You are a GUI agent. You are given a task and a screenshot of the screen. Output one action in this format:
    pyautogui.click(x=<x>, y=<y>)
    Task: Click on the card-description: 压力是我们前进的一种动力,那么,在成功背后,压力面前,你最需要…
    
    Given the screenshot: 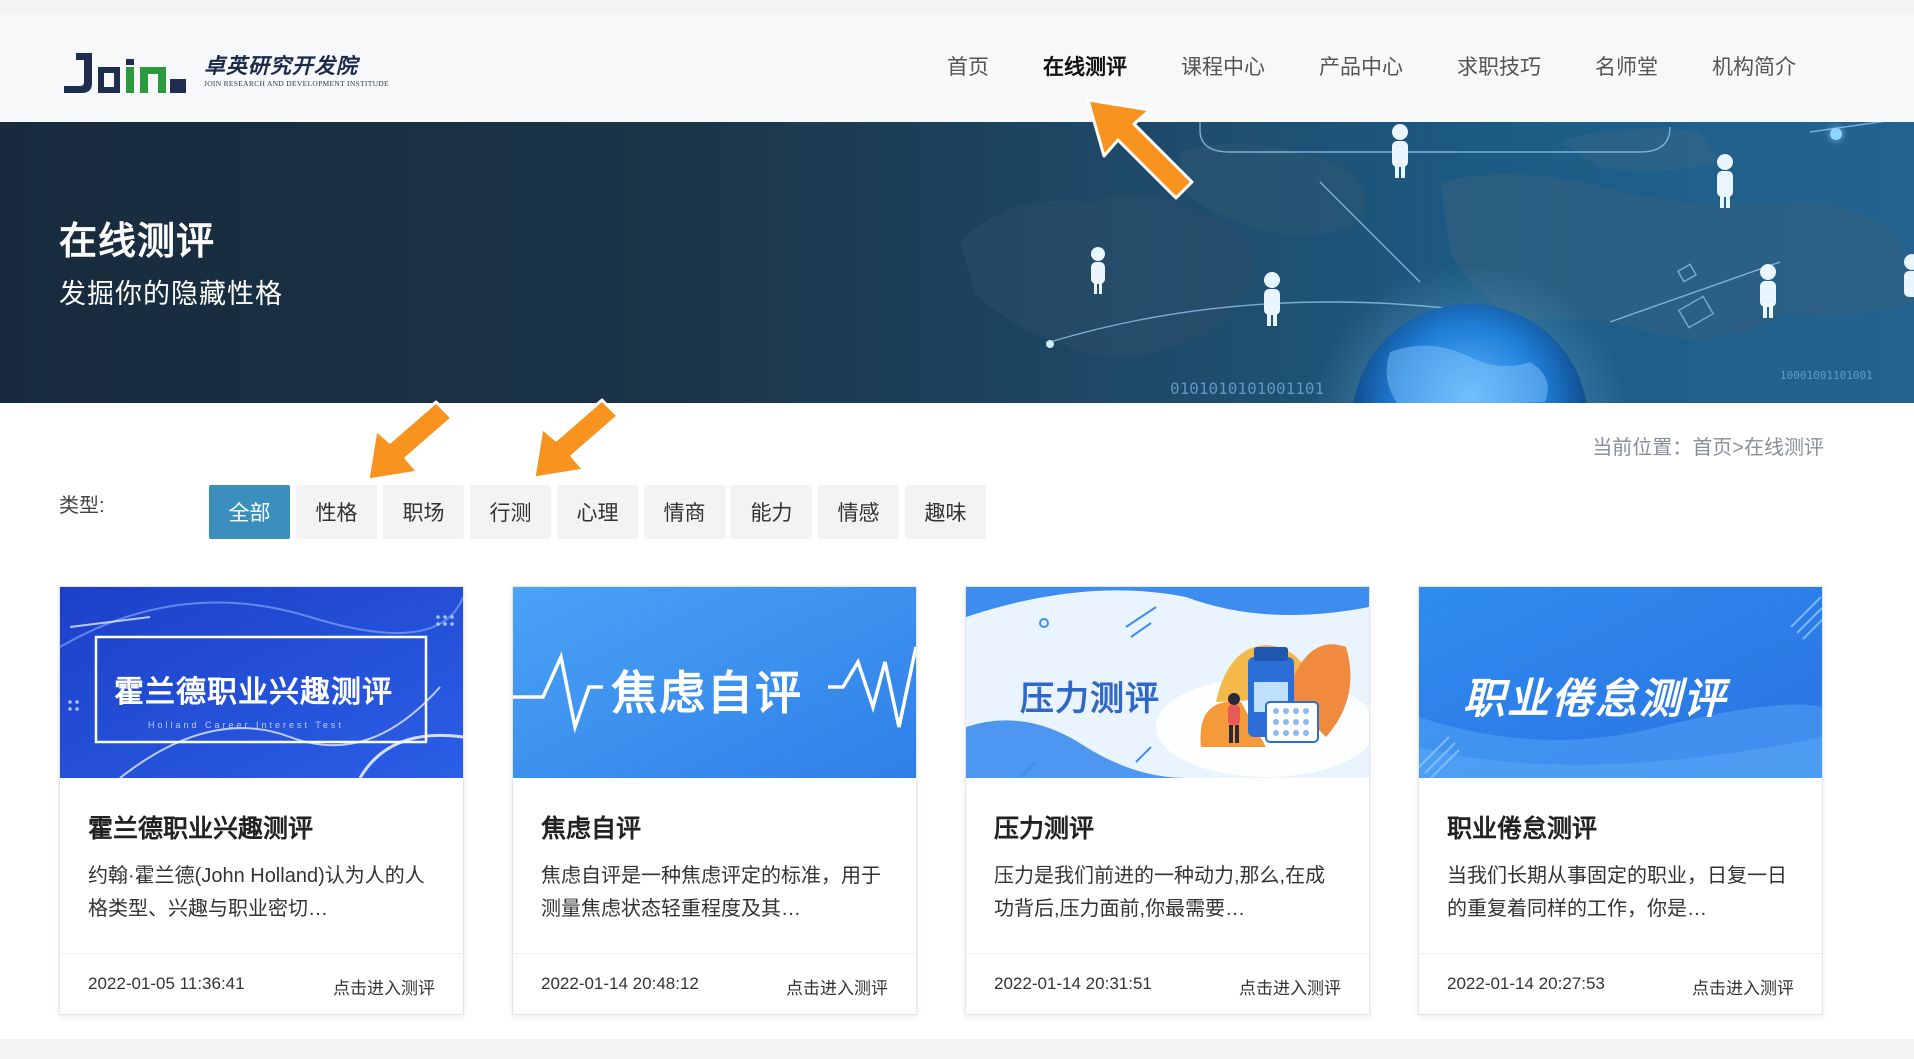 What is the action you would take?
    pyautogui.click(x=1160, y=892)
    